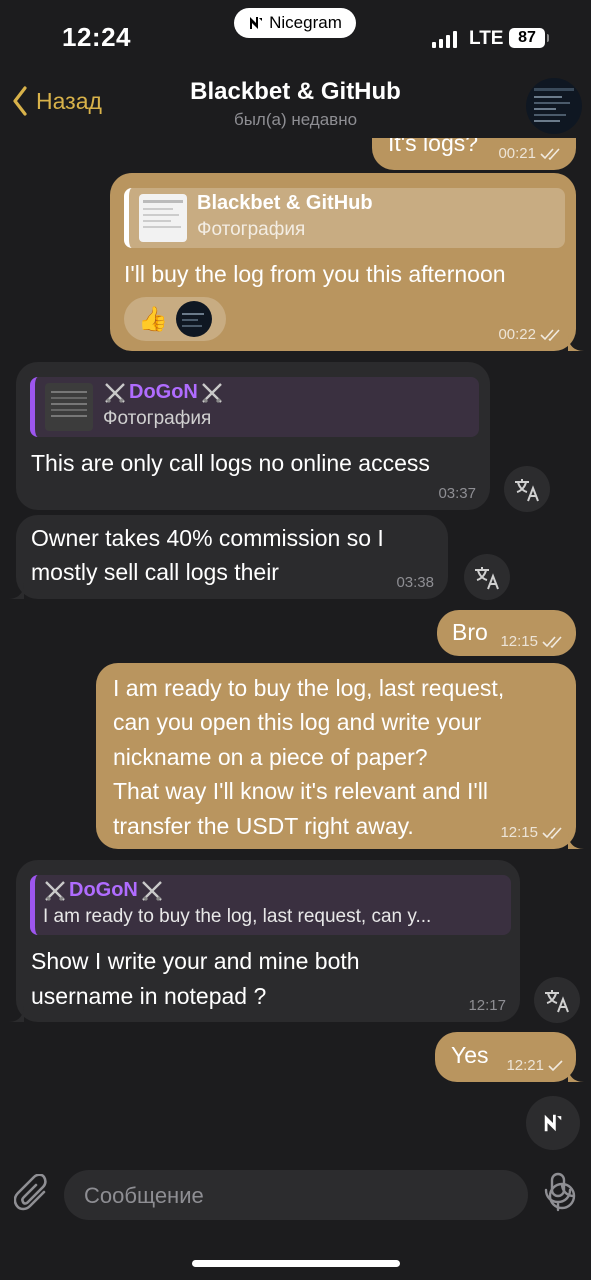 Image resolution: width=591 pixels, height=1280 pixels. Describe the element at coordinates (254, 407) in the screenshot. I see `reply-preview: DoGoN Фотография` at that location.